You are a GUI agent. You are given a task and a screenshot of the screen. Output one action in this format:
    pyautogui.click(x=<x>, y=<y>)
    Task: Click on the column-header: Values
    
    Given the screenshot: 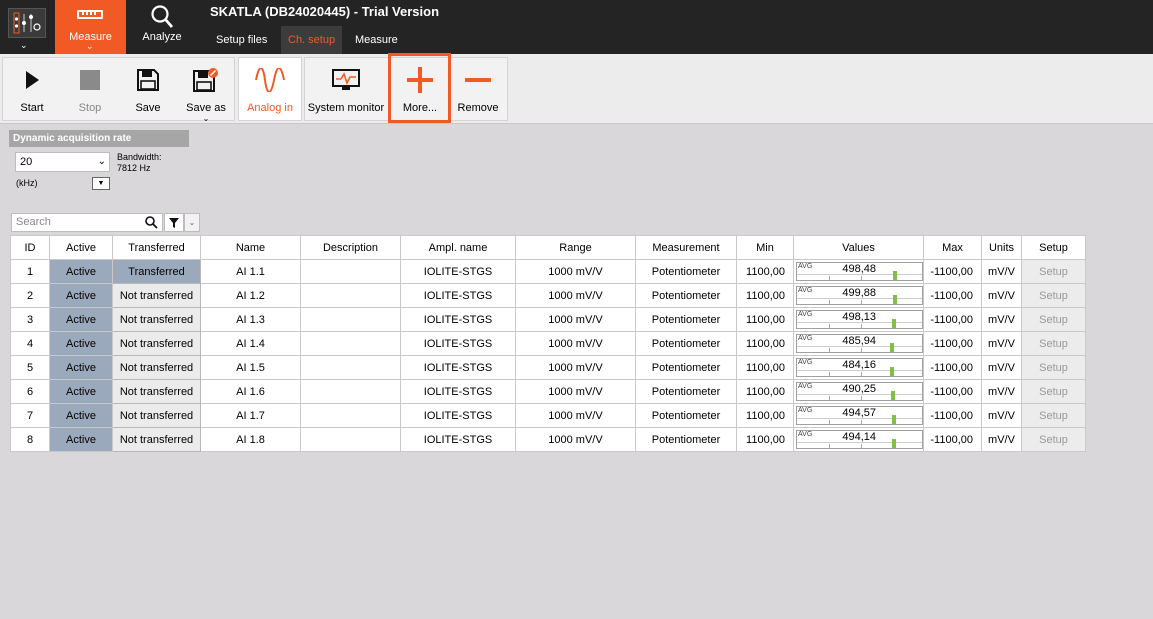 What is the action you would take?
    pyautogui.click(x=858, y=247)
    